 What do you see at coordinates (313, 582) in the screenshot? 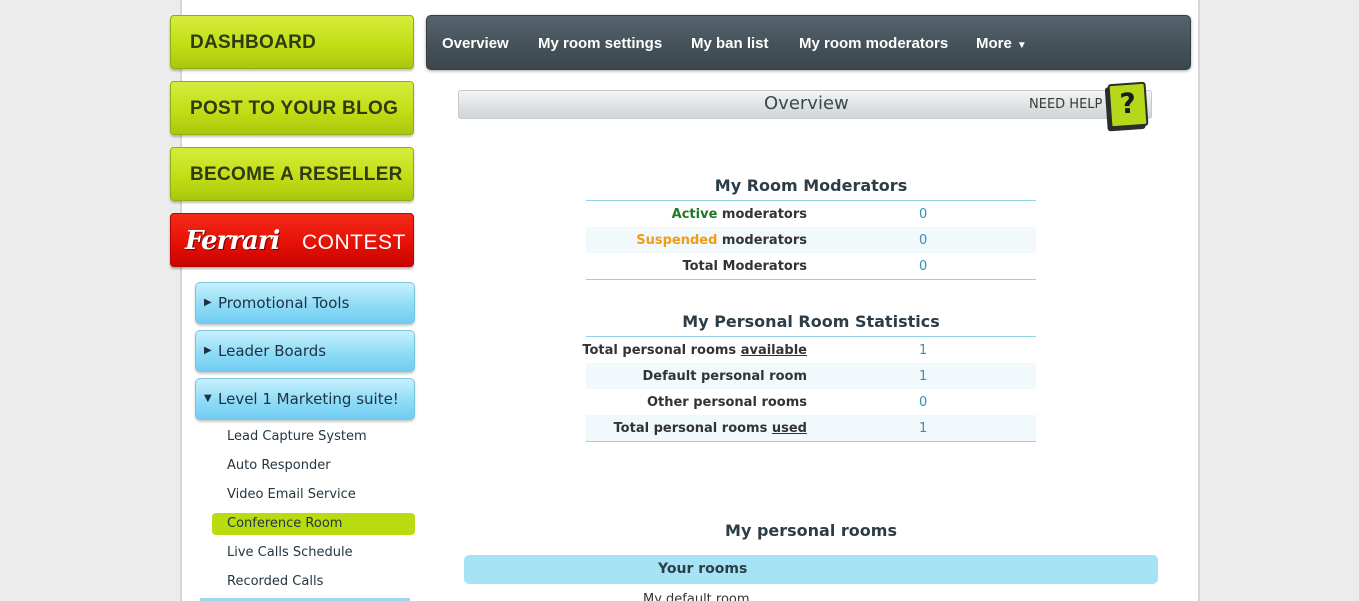
I see `sub-item-recorded-calls: Recorded Calls` at bounding box center [313, 582].